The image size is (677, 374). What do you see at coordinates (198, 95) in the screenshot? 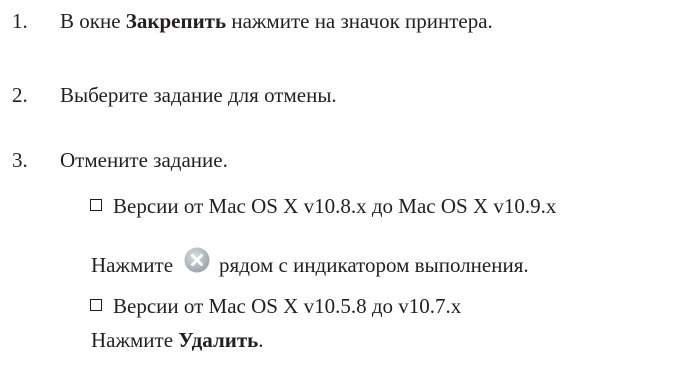
I see `step-text: Выберите задание для отмены.` at bounding box center [198, 95].